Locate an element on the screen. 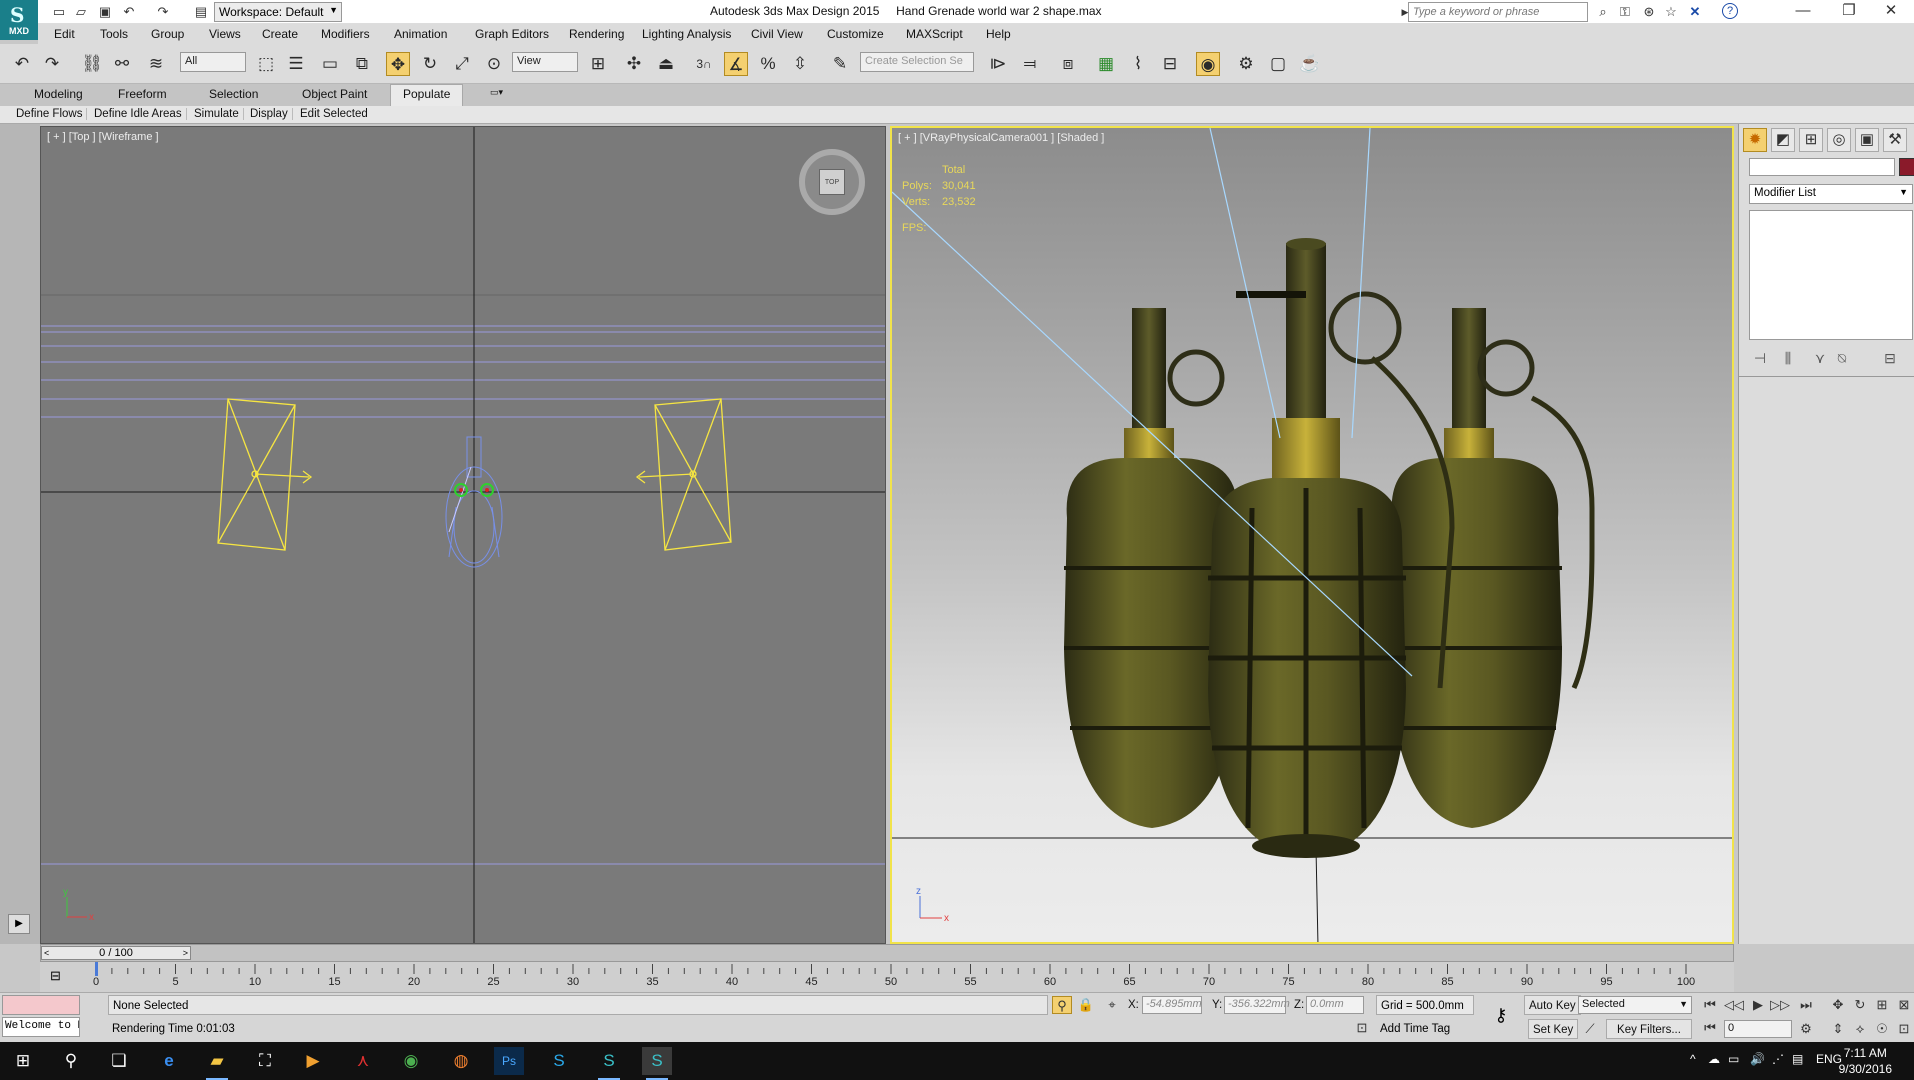 The width and height of the screenshot is (1914, 1080). keyboard-shortcut-override-icon: ⏏ is located at coordinates (666, 64).